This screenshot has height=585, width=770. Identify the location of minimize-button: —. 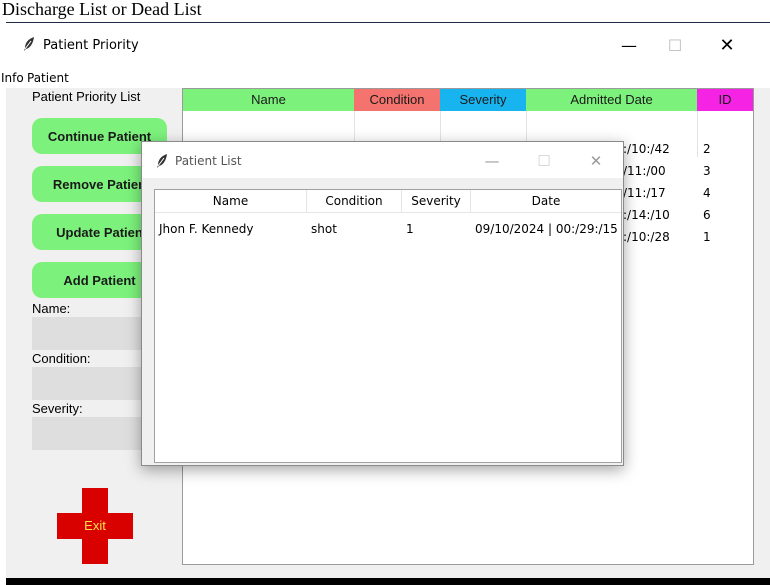
(629, 46).